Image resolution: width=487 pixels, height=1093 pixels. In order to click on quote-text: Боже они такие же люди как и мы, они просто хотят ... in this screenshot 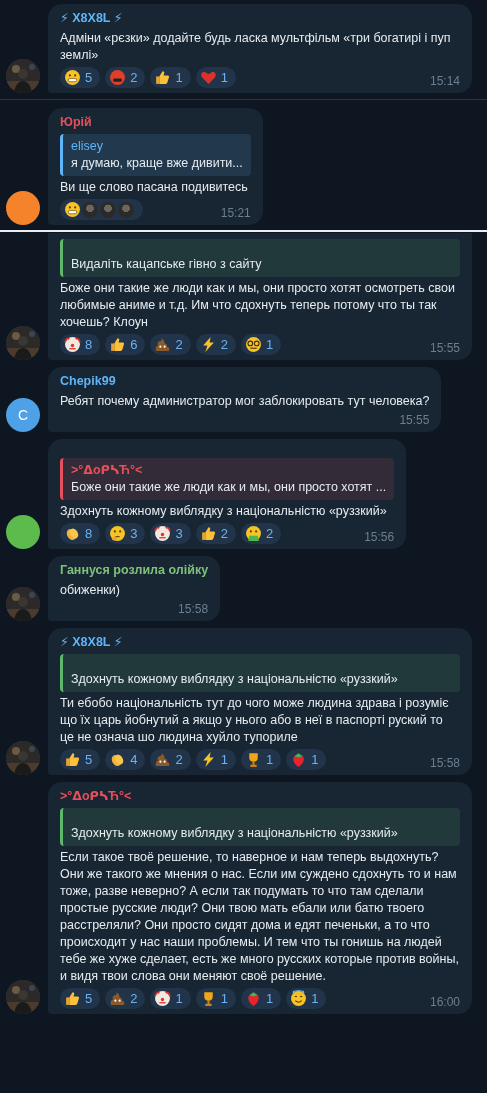, I will do `click(229, 487)`.